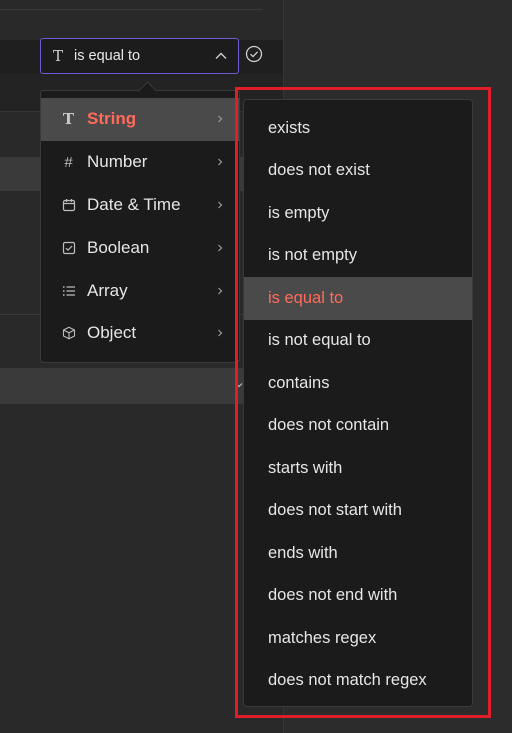 This screenshot has height=733, width=512. I want to click on type-item-date-time: Date & Time, so click(140, 205).